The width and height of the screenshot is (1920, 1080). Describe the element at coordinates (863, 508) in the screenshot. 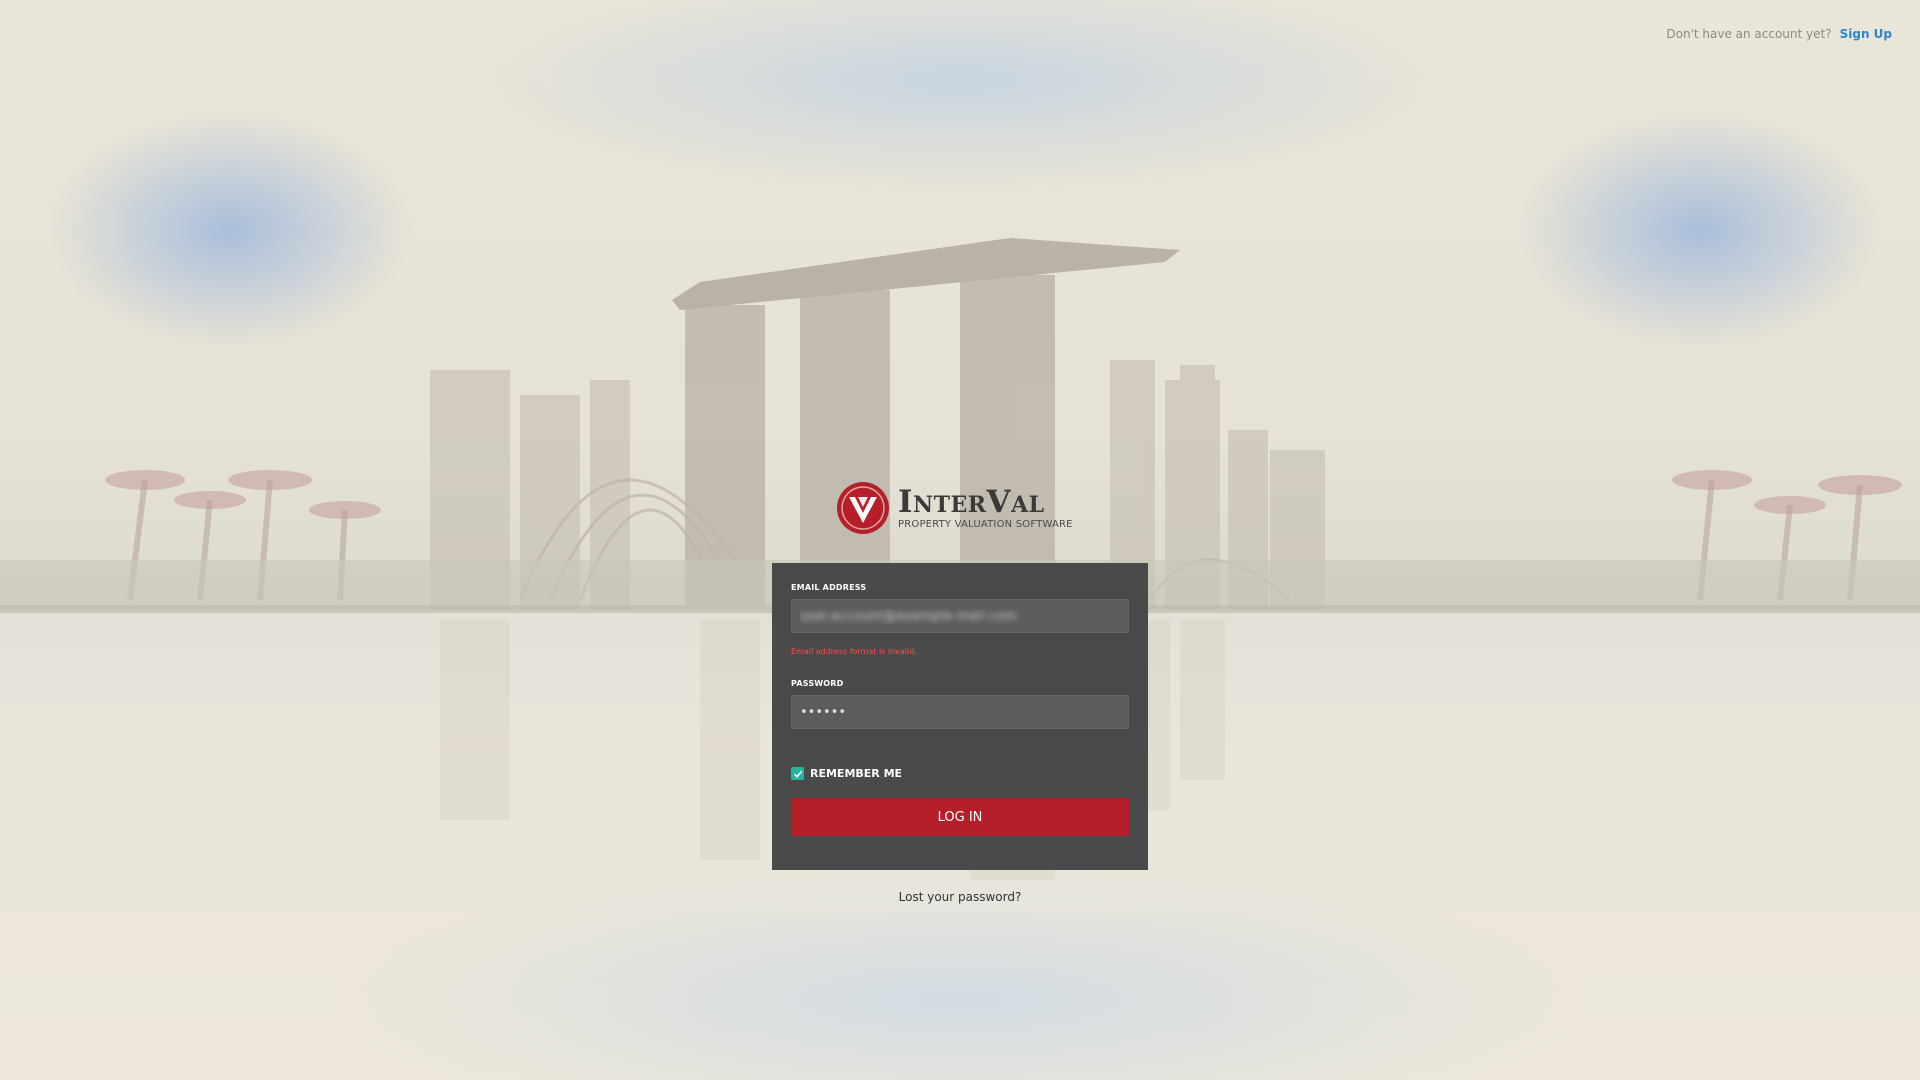

I see `interval-logo-icon` at that location.